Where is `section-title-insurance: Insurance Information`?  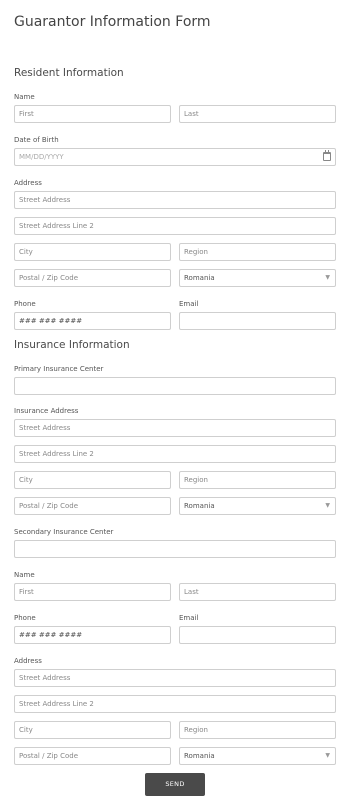 section-title-insurance: Insurance Information is located at coordinates (72, 345).